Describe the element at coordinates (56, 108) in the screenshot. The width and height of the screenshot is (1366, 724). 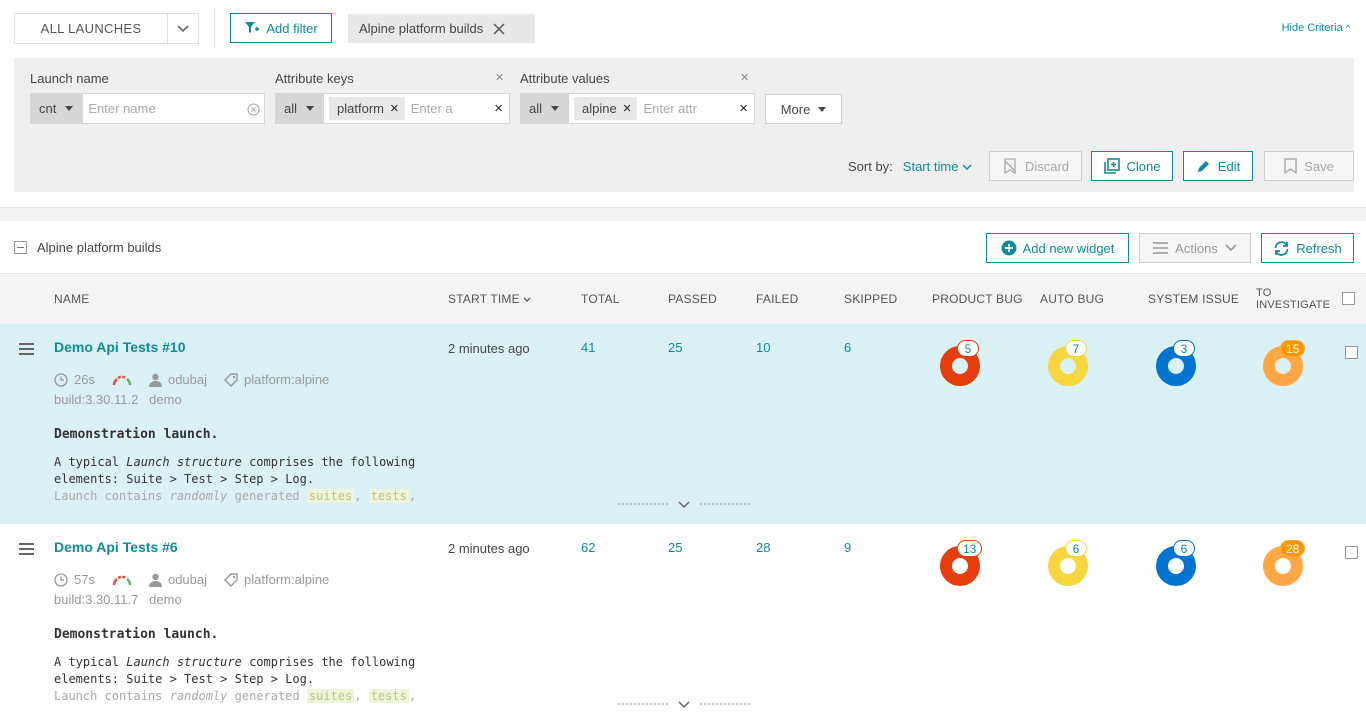
I see `launch-name-condition: cnt` at that location.